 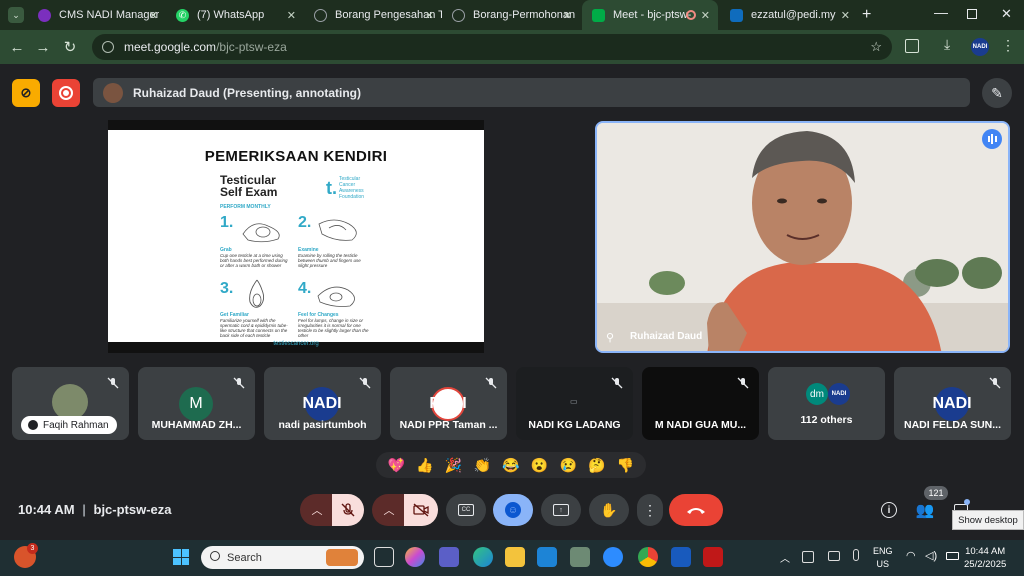 What do you see at coordinates (856, 555) in the screenshot?
I see `microphone-tray-icon` at bounding box center [856, 555].